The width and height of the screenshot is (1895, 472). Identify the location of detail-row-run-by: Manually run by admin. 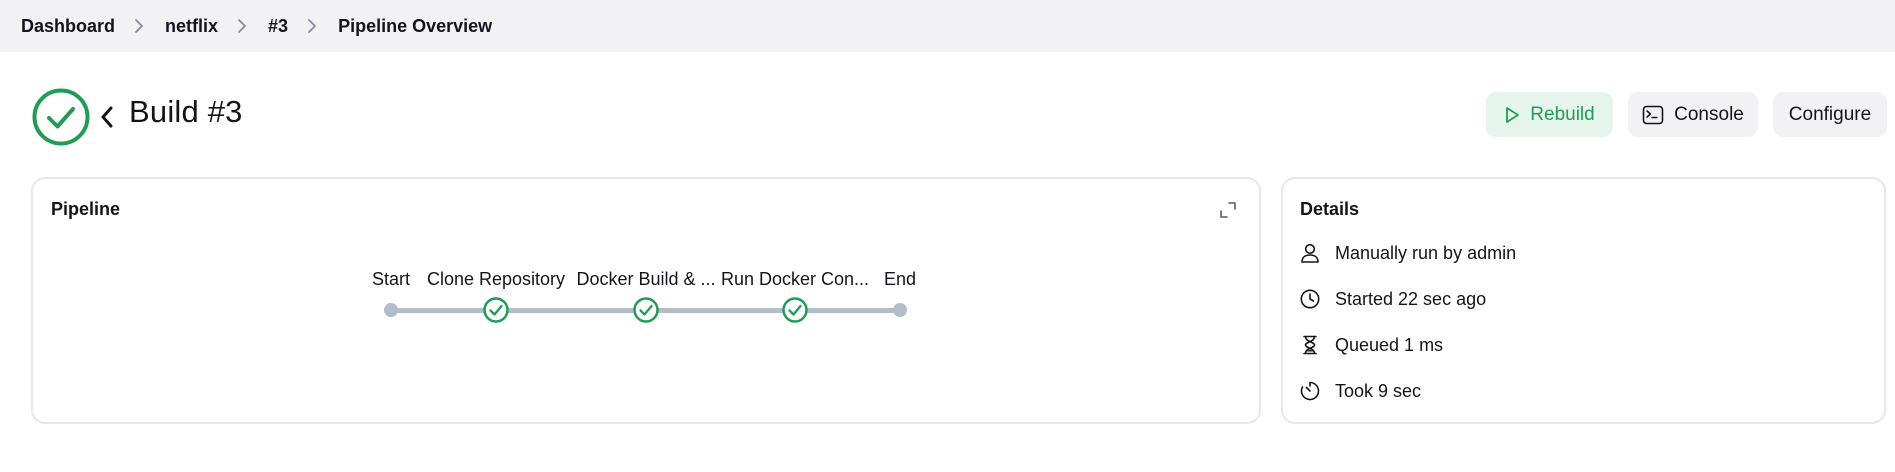
(1407, 253).